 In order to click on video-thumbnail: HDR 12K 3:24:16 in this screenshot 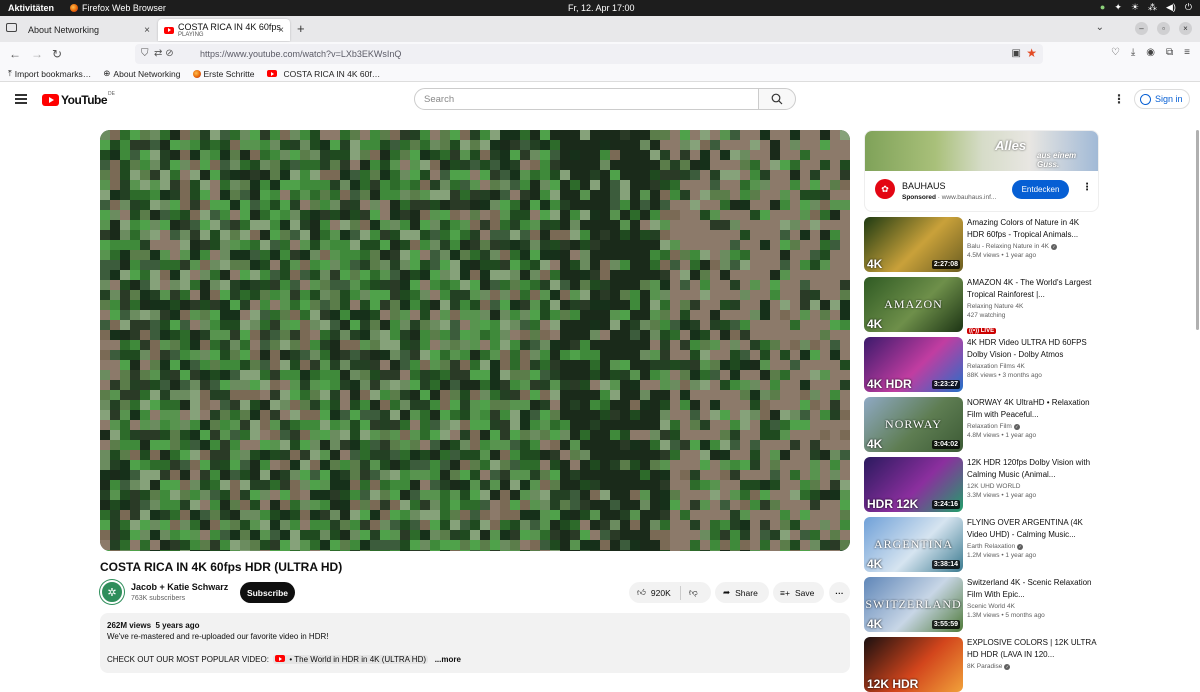, I will do `click(913, 484)`.